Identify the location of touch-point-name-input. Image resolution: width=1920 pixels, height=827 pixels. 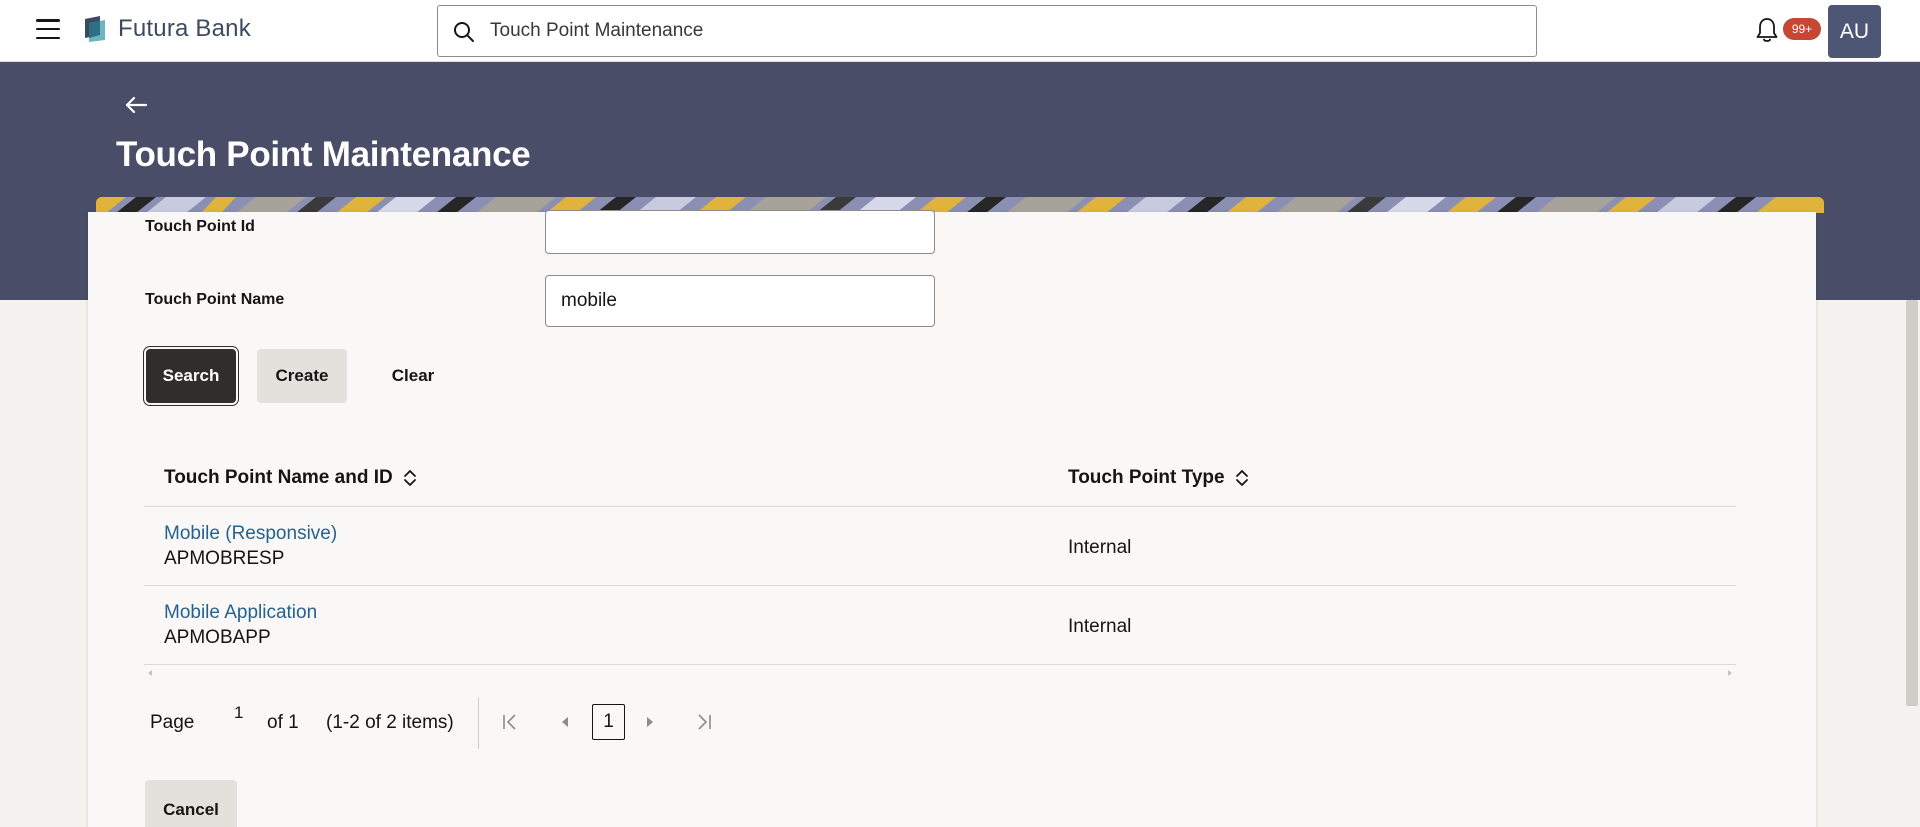
(740, 301).